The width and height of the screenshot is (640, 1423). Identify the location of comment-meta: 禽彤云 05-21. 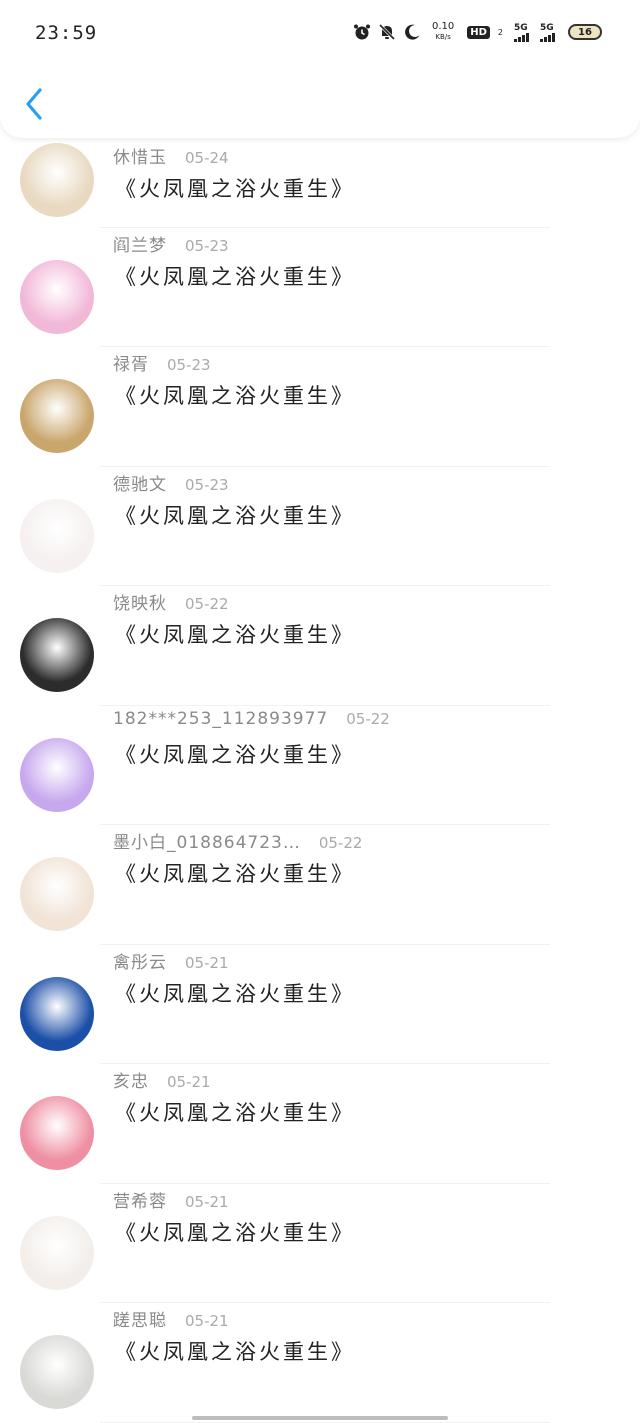
(171, 960).